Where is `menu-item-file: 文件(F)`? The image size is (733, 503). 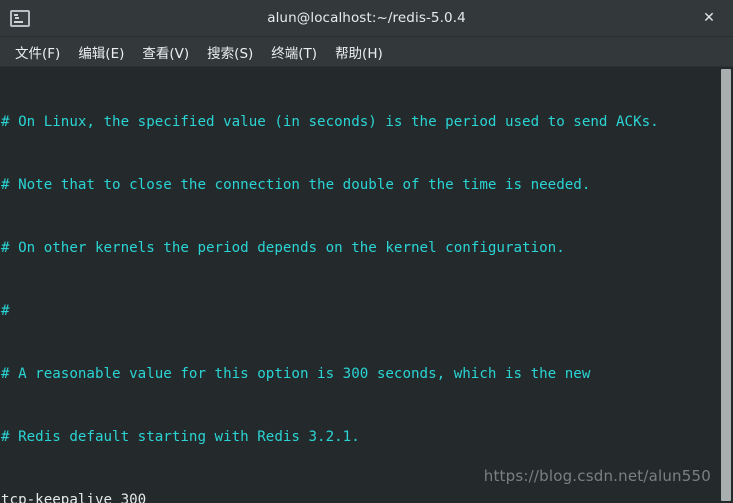 menu-item-file: 文件(F) is located at coordinates (37, 52).